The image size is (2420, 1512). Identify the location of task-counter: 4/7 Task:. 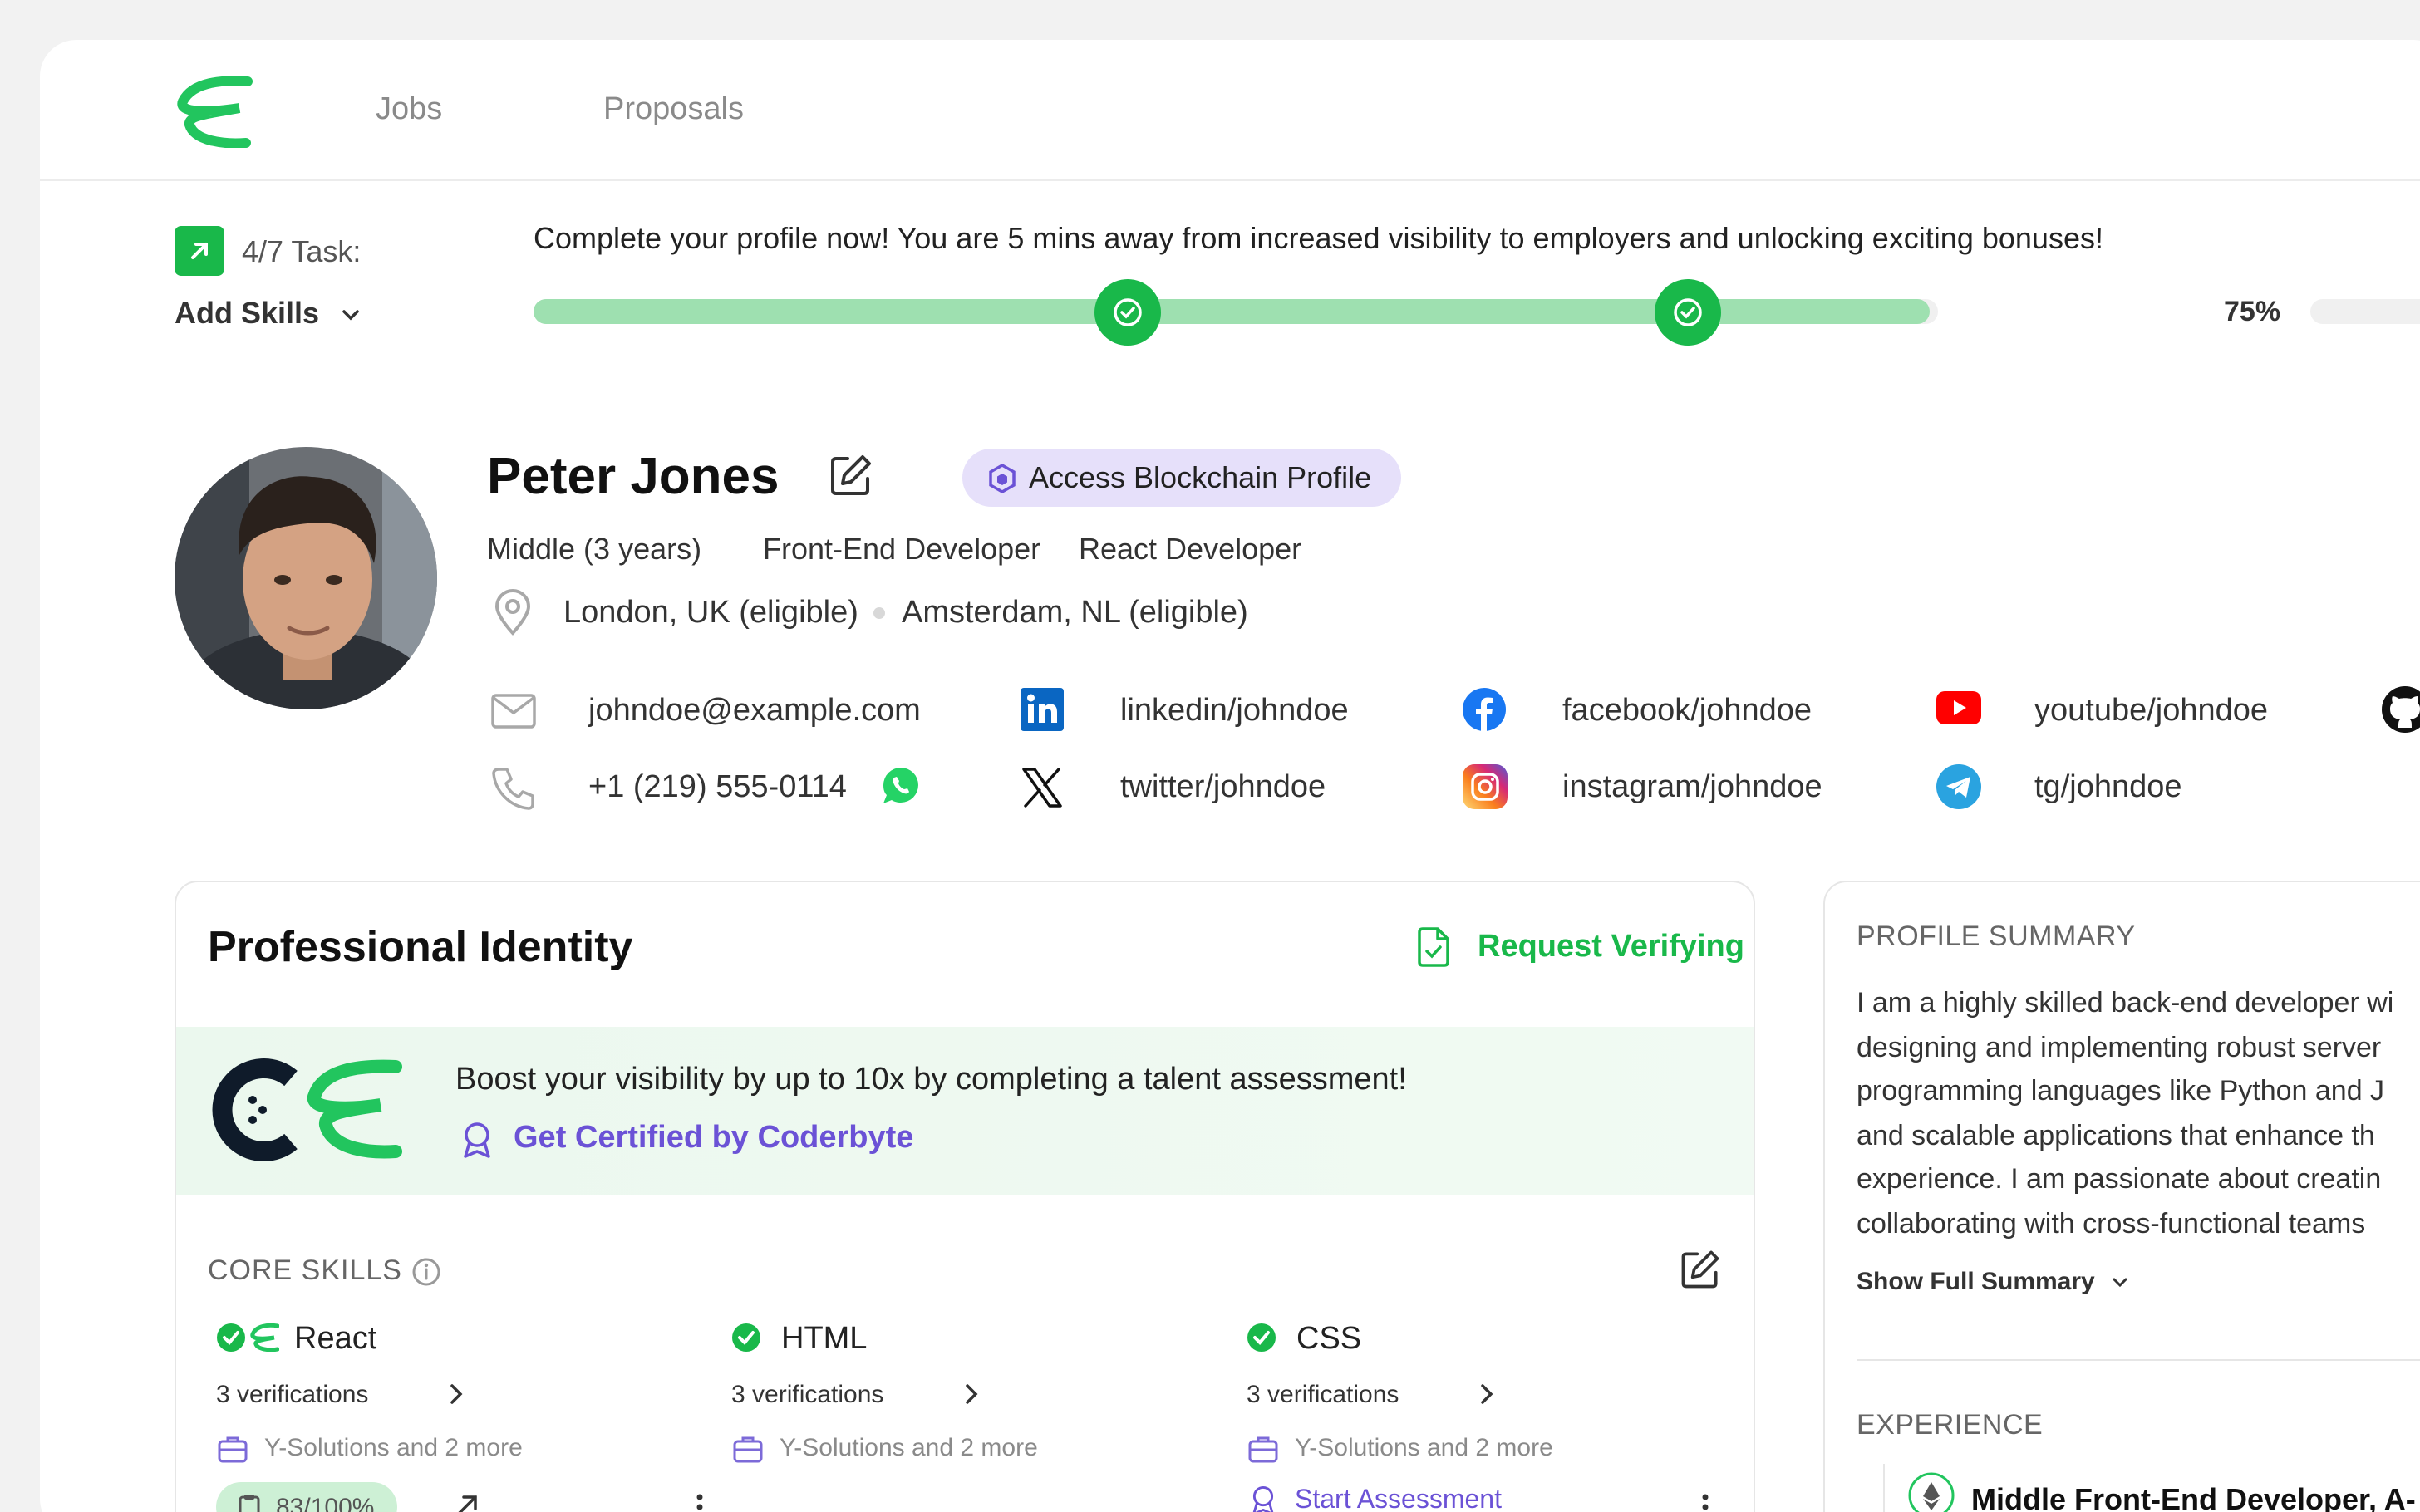
(302, 251).